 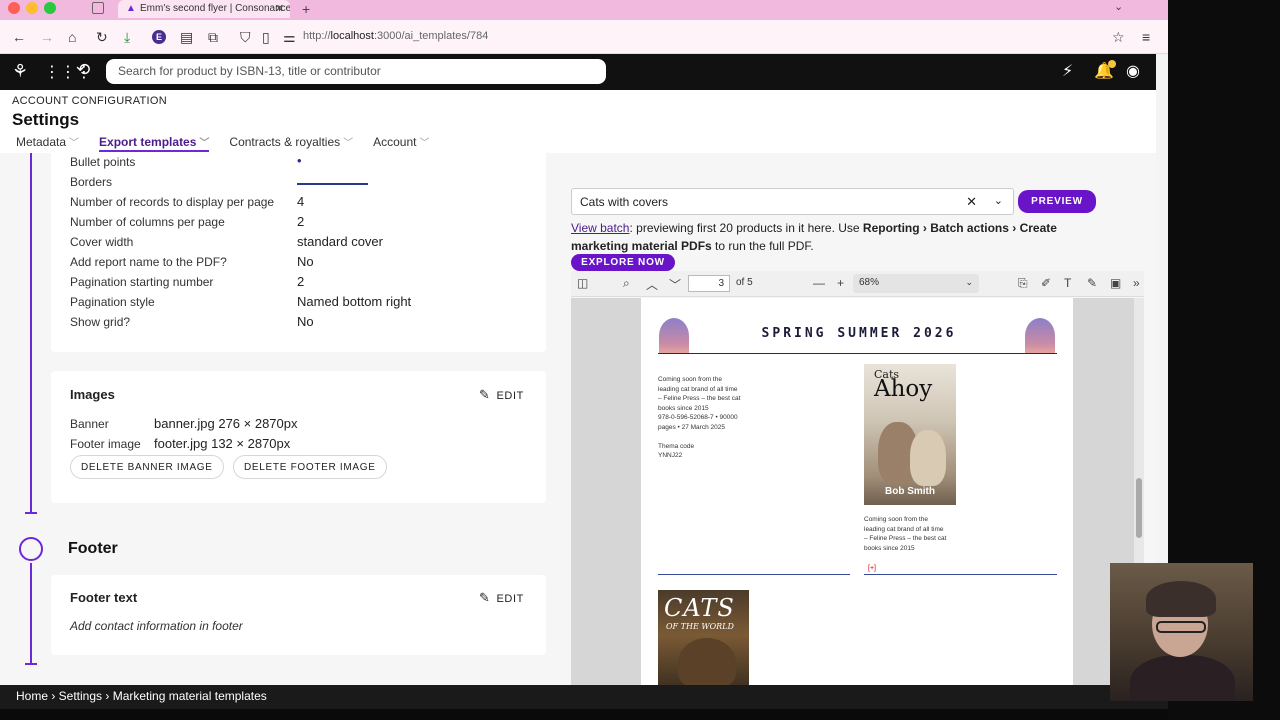 What do you see at coordinates (916, 283) in the screenshot?
I see `zoom-select: 68% ⌄` at bounding box center [916, 283].